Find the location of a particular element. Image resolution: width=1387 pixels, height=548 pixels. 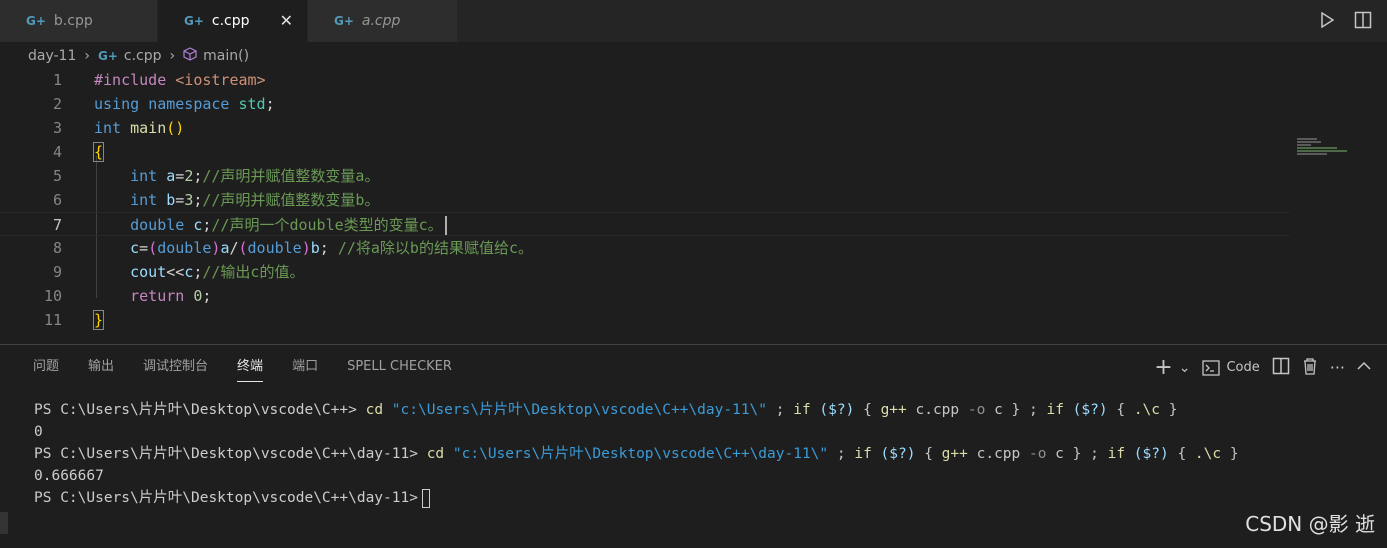

tab-label: a.cpp is located at coordinates (381, 21).